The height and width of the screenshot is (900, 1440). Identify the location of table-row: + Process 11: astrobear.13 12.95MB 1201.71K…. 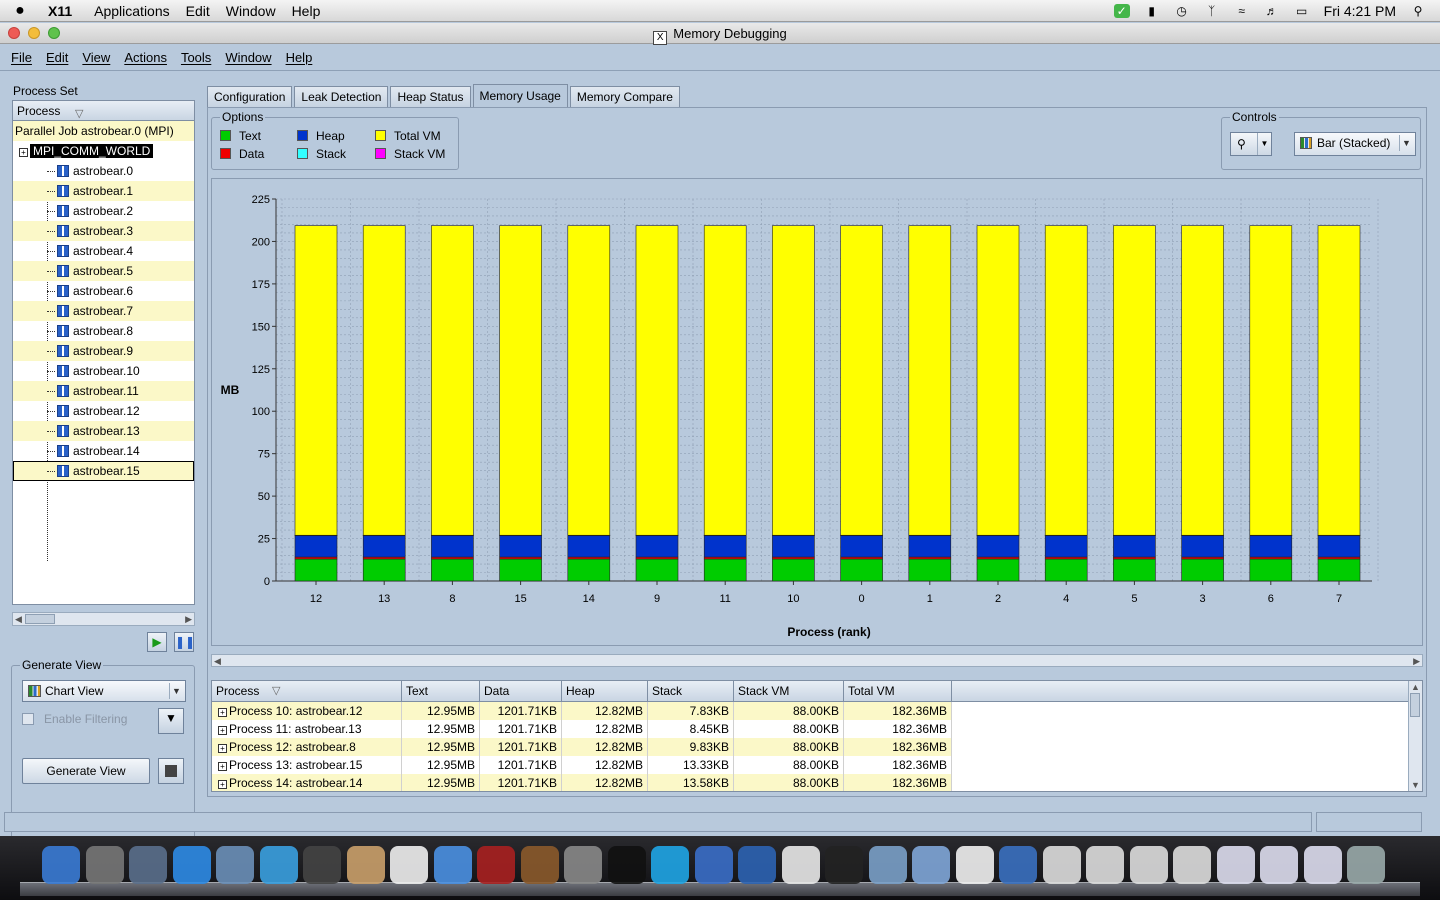
(817, 729).